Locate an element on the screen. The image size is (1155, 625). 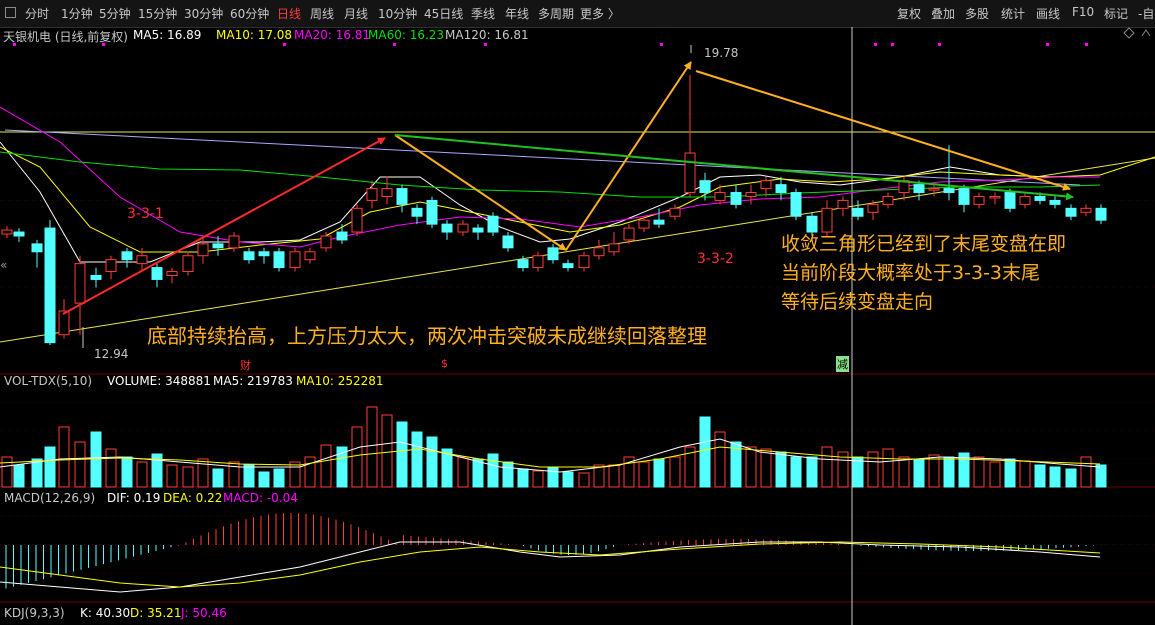
chevron-up-icon is located at coordinates (1146, 33).